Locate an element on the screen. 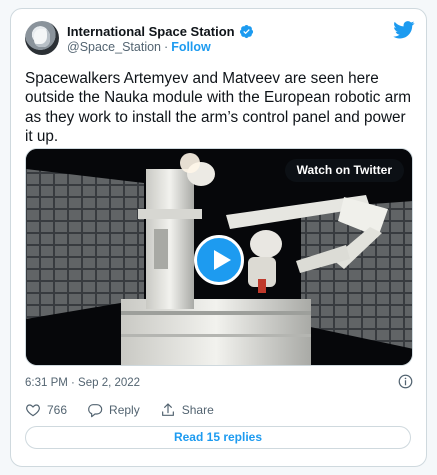 The width and height of the screenshot is (437, 475). twitter-bird-icon is located at coordinates (404, 30).